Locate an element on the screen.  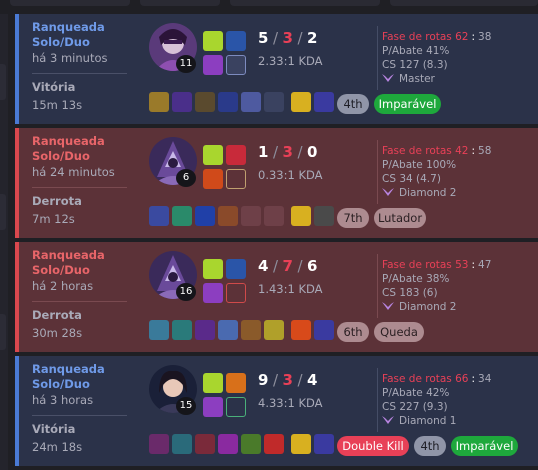
kda-score: 1/3/0 is located at coordinates (288, 152).